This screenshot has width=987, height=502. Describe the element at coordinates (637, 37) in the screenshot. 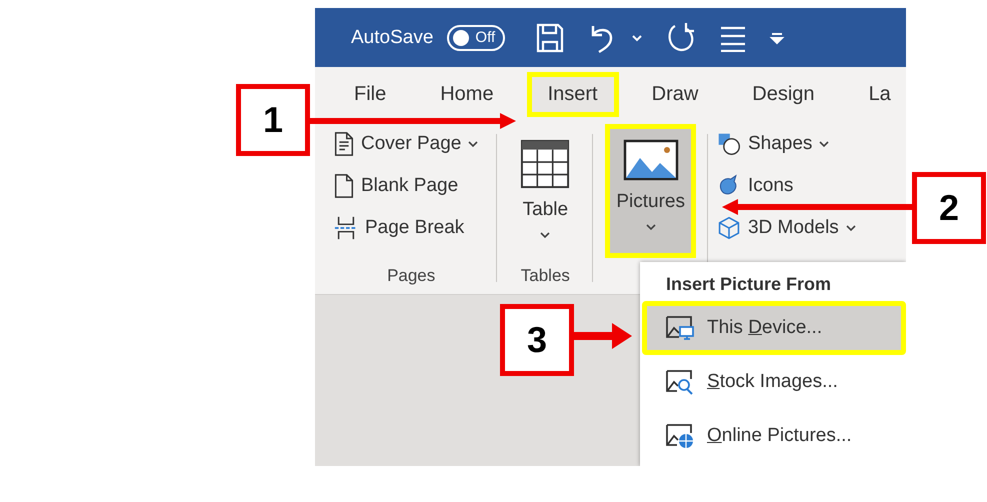

I see `caret-icon` at that location.